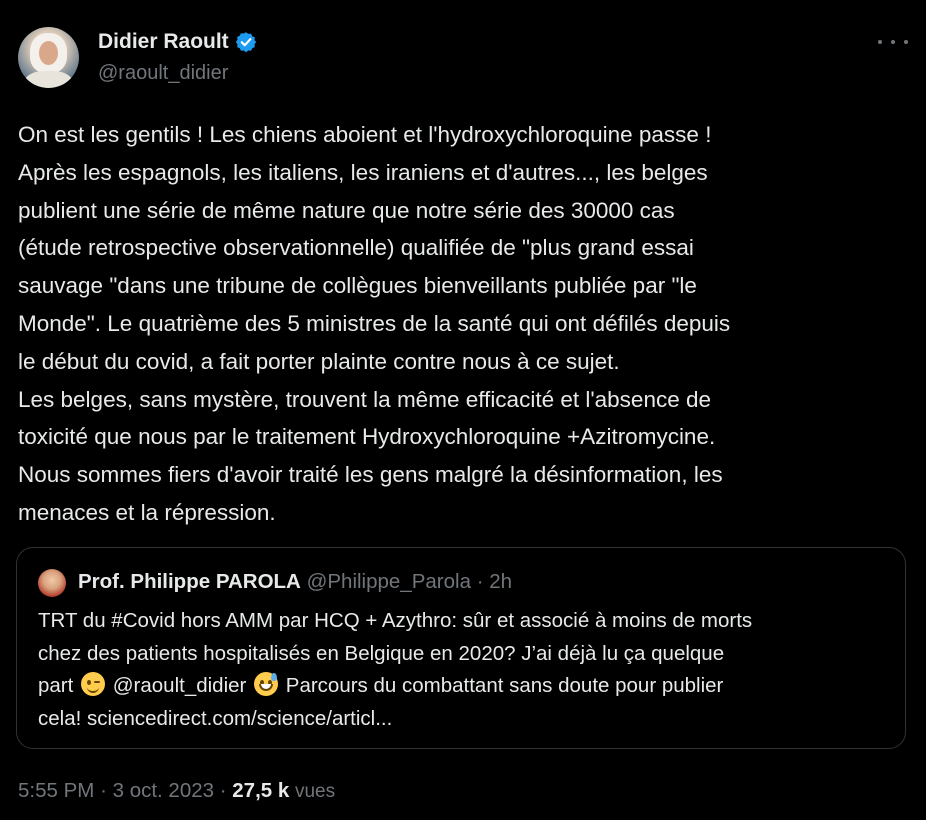 This screenshot has width=926, height=820. Describe the element at coordinates (246, 42) in the screenshot. I see `verified-badge-icon` at that location.